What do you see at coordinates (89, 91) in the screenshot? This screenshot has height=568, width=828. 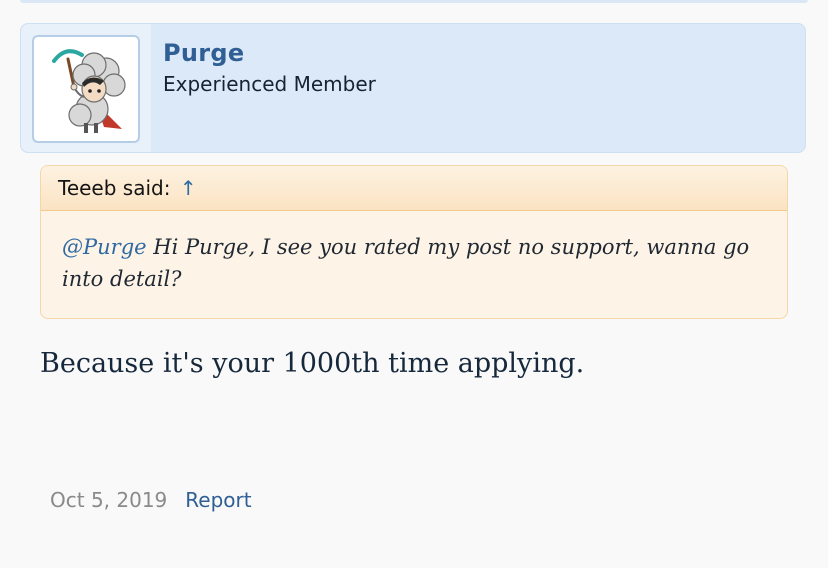 I see `sheep-avatar-icon` at bounding box center [89, 91].